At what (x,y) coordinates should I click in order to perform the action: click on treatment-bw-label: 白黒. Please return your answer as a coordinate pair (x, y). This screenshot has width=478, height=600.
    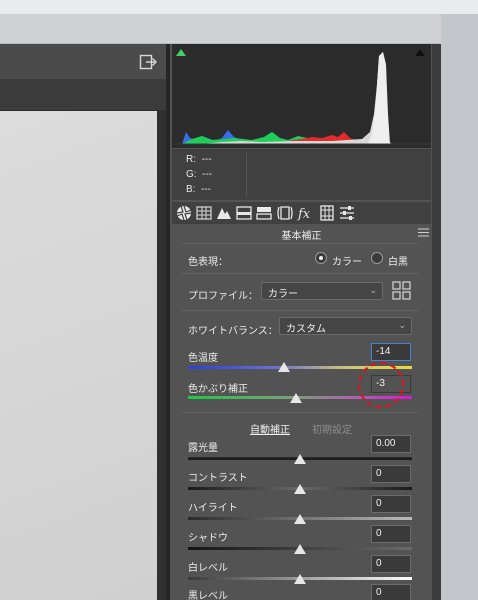
    Looking at the image, I should click on (398, 260).